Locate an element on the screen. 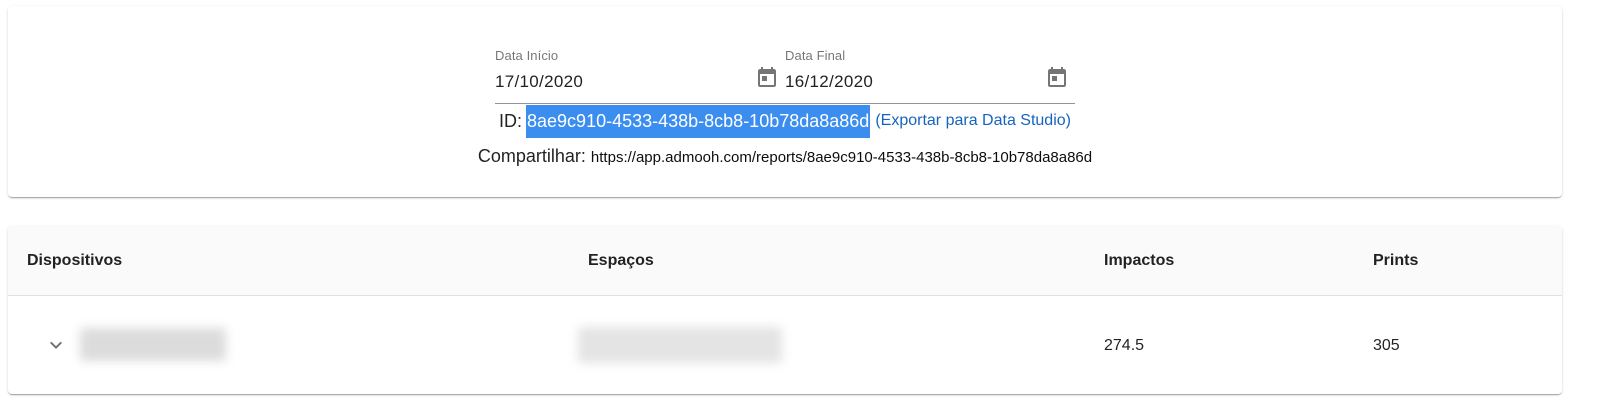  start-date-input: 17/10/2020 is located at coordinates (539, 82).